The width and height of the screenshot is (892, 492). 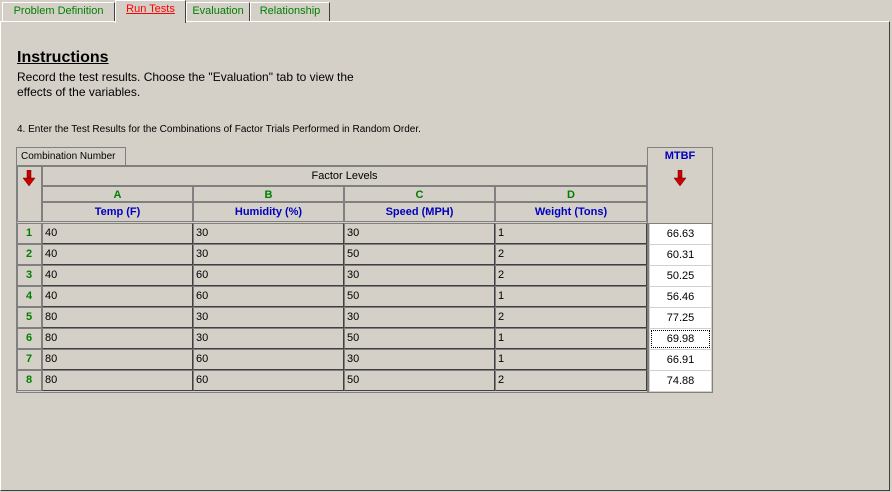 What do you see at coordinates (419, 195) in the screenshot?
I see `factor-c-letter: C` at bounding box center [419, 195].